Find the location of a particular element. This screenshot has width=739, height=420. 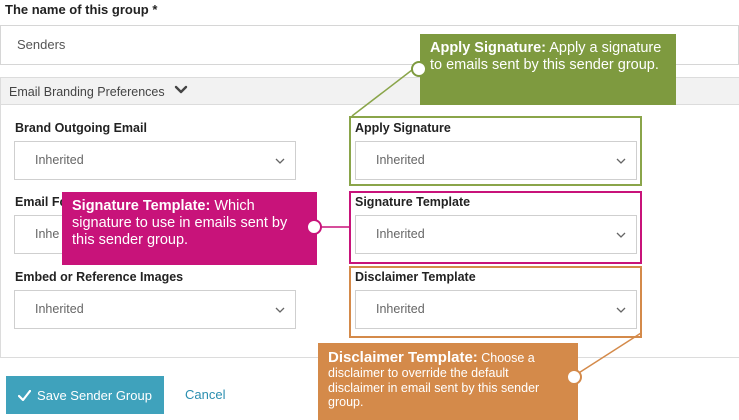

signature-template-callout-dot is located at coordinates (314, 227).